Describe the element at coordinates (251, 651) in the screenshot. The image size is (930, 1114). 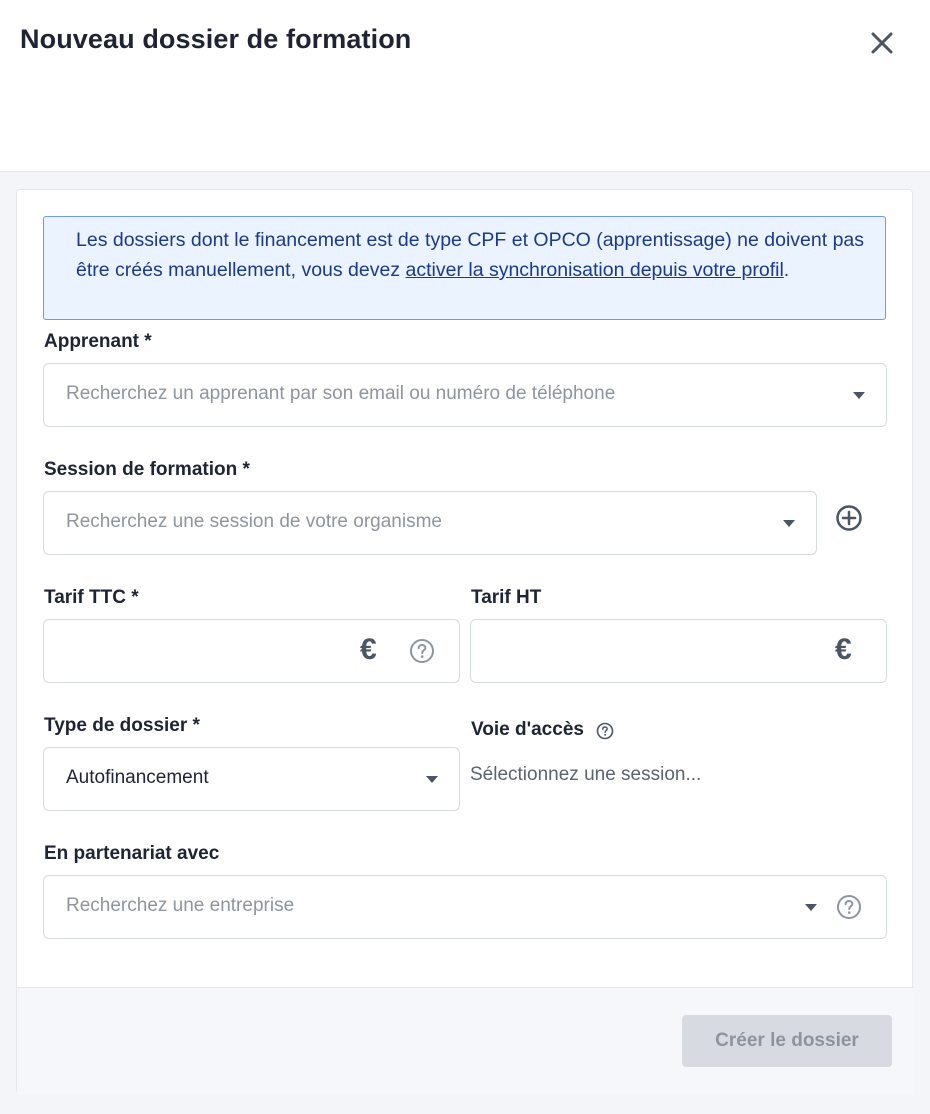
I see `tarif-ttc-input: €` at that location.